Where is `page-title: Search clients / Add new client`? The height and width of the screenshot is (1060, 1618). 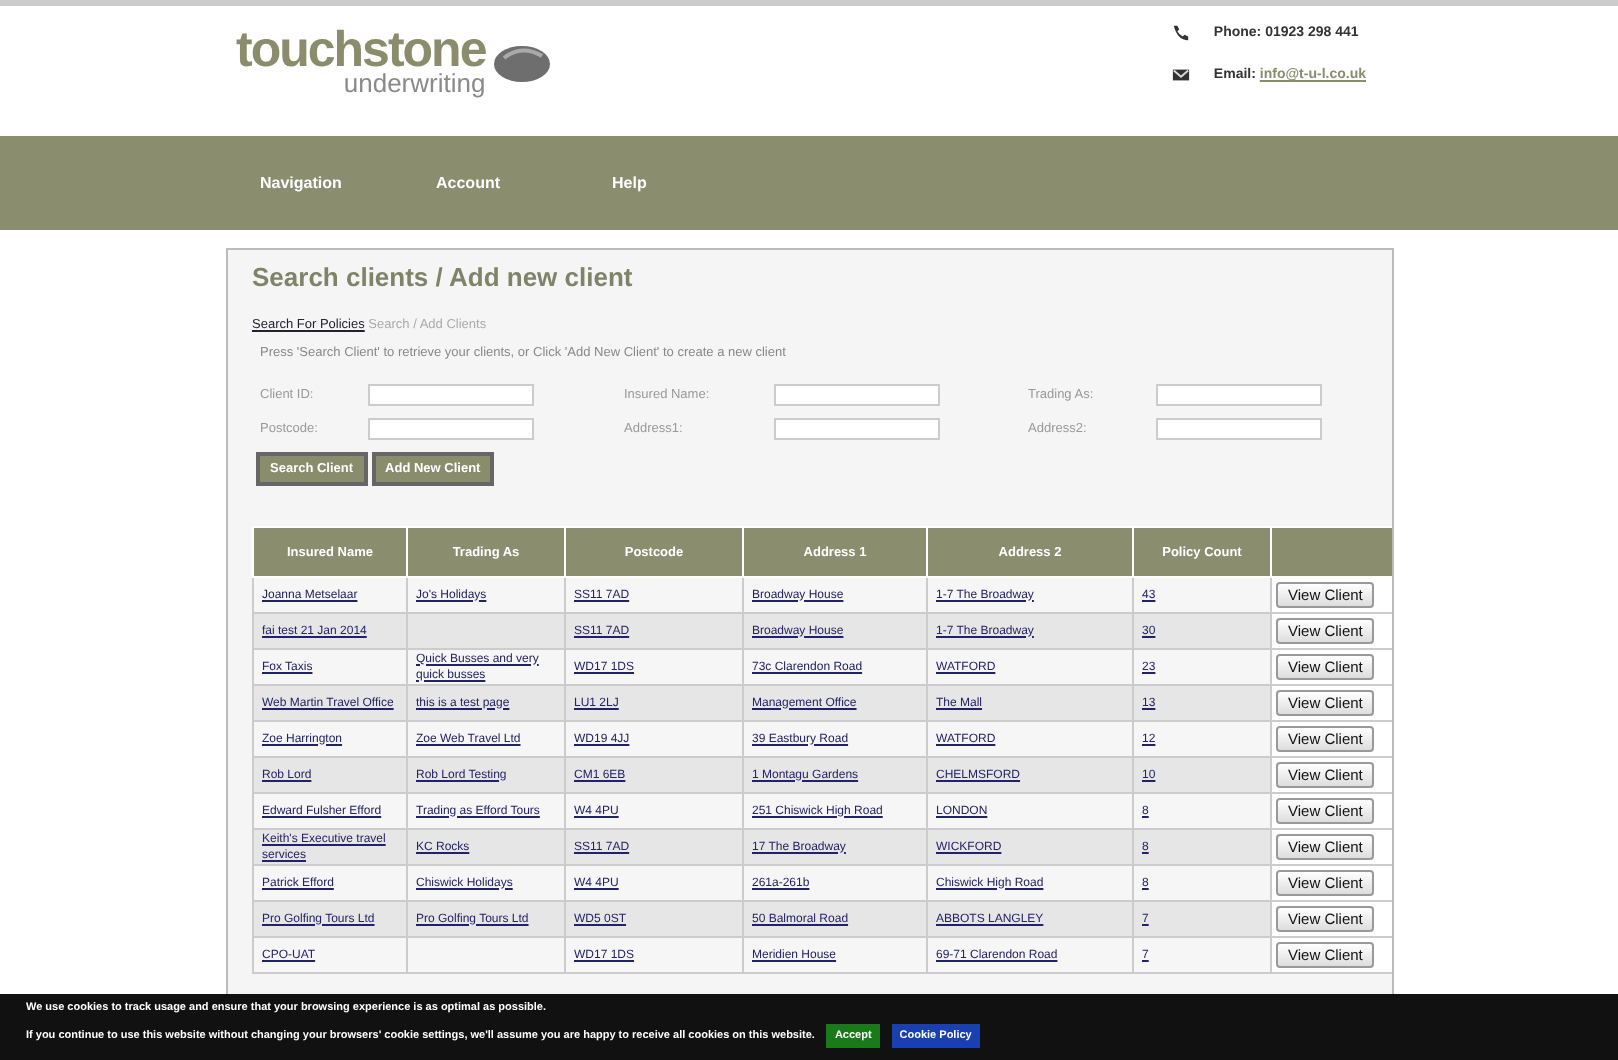 page-title: Search clients / Add new client is located at coordinates (443, 277).